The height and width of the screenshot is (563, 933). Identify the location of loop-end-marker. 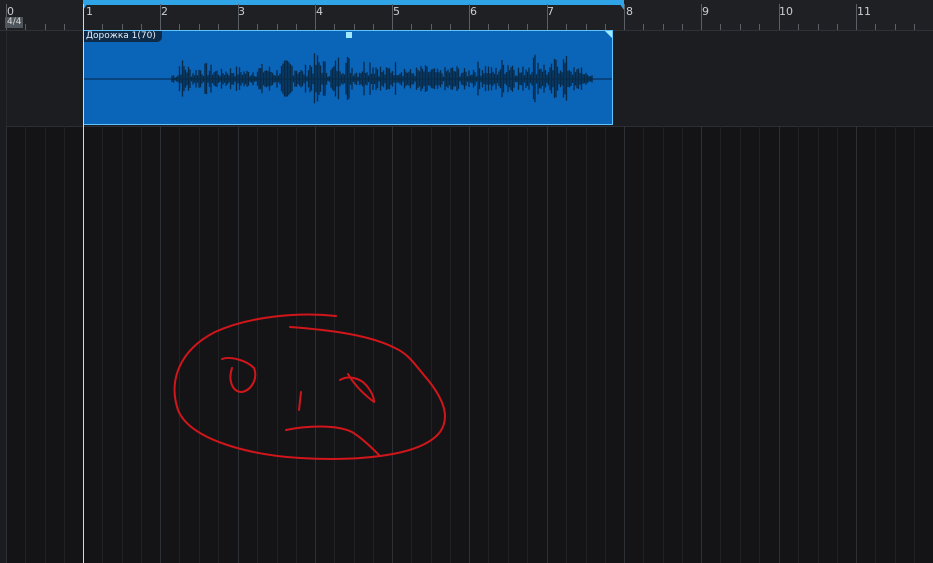
(620, 5).